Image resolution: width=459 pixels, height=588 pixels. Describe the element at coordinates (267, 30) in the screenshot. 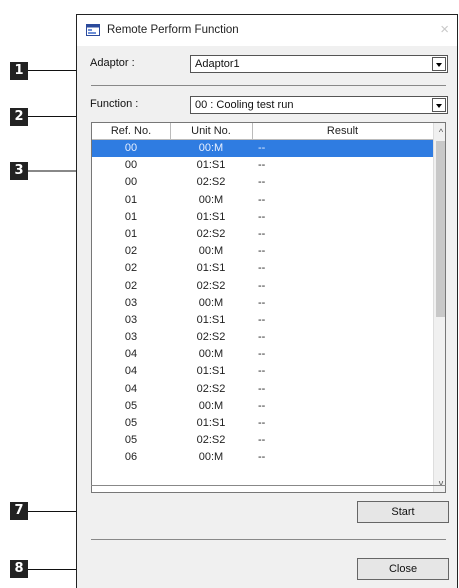

I see `title-bar: Remote Perform Function ×` at that location.